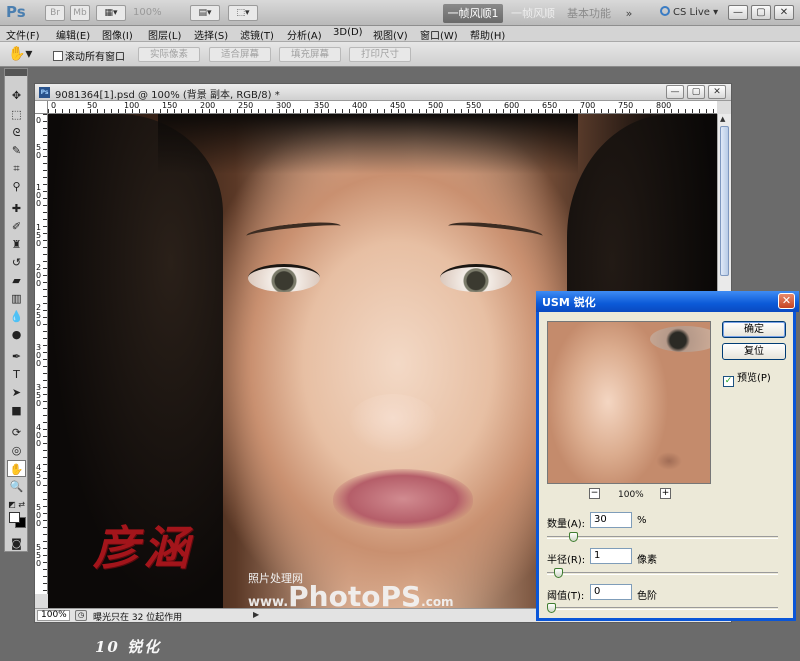 Image resolution: width=800 pixels, height=661 pixels. Describe the element at coordinates (754, 329) in the screenshot. I see `ok-button: 确定` at that location.